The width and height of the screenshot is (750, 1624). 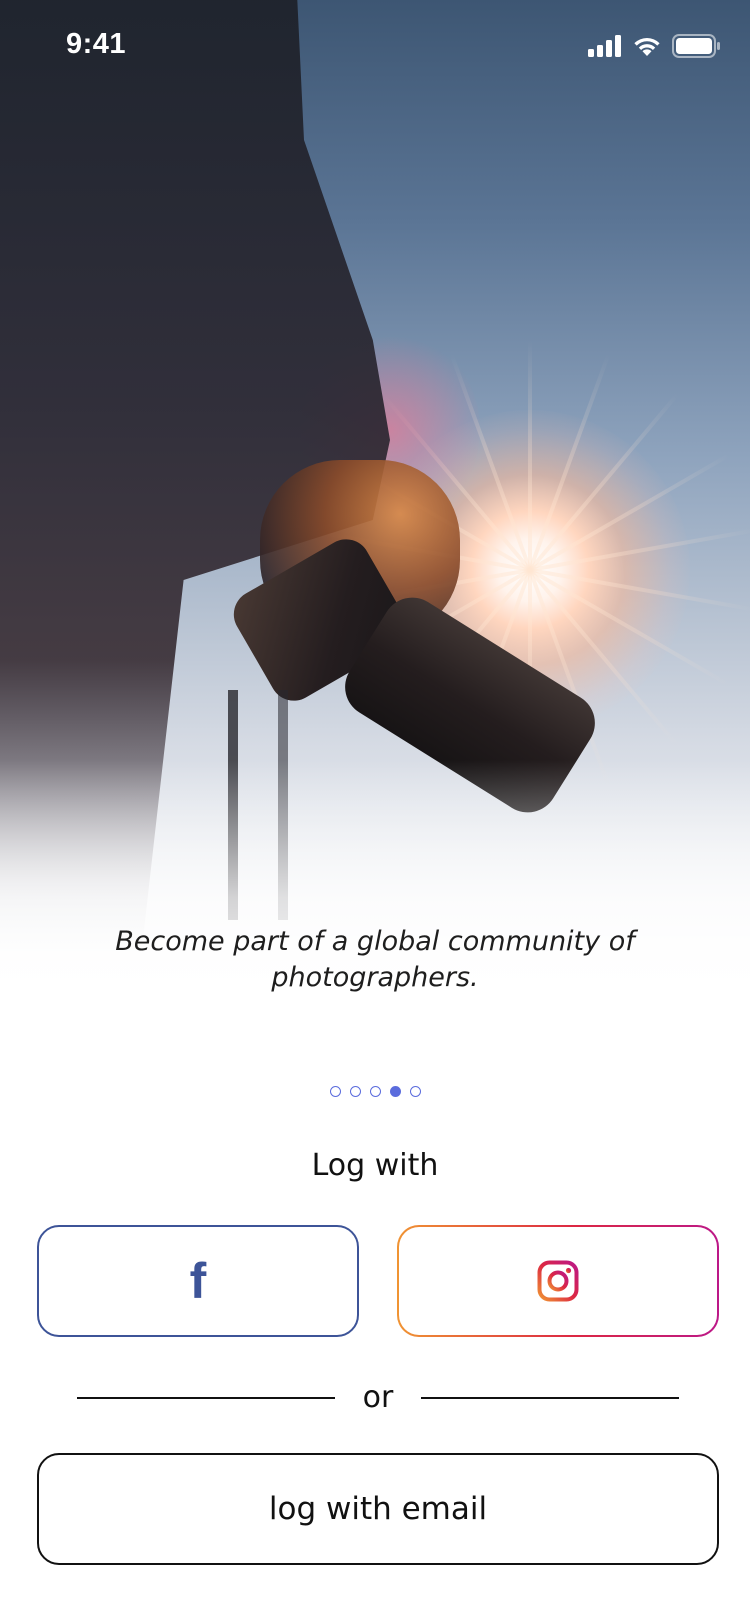 What do you see at coordinates (647, 46) in the screenshot?
I see `wifi-icon` at bounding box center [647, 46].